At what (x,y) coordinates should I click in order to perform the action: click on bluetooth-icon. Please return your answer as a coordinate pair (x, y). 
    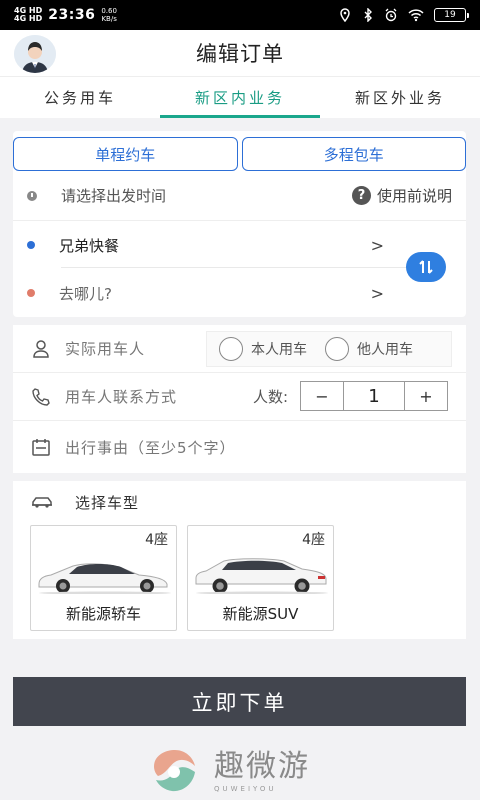
    Looking at the image, I should click on (368, 15).